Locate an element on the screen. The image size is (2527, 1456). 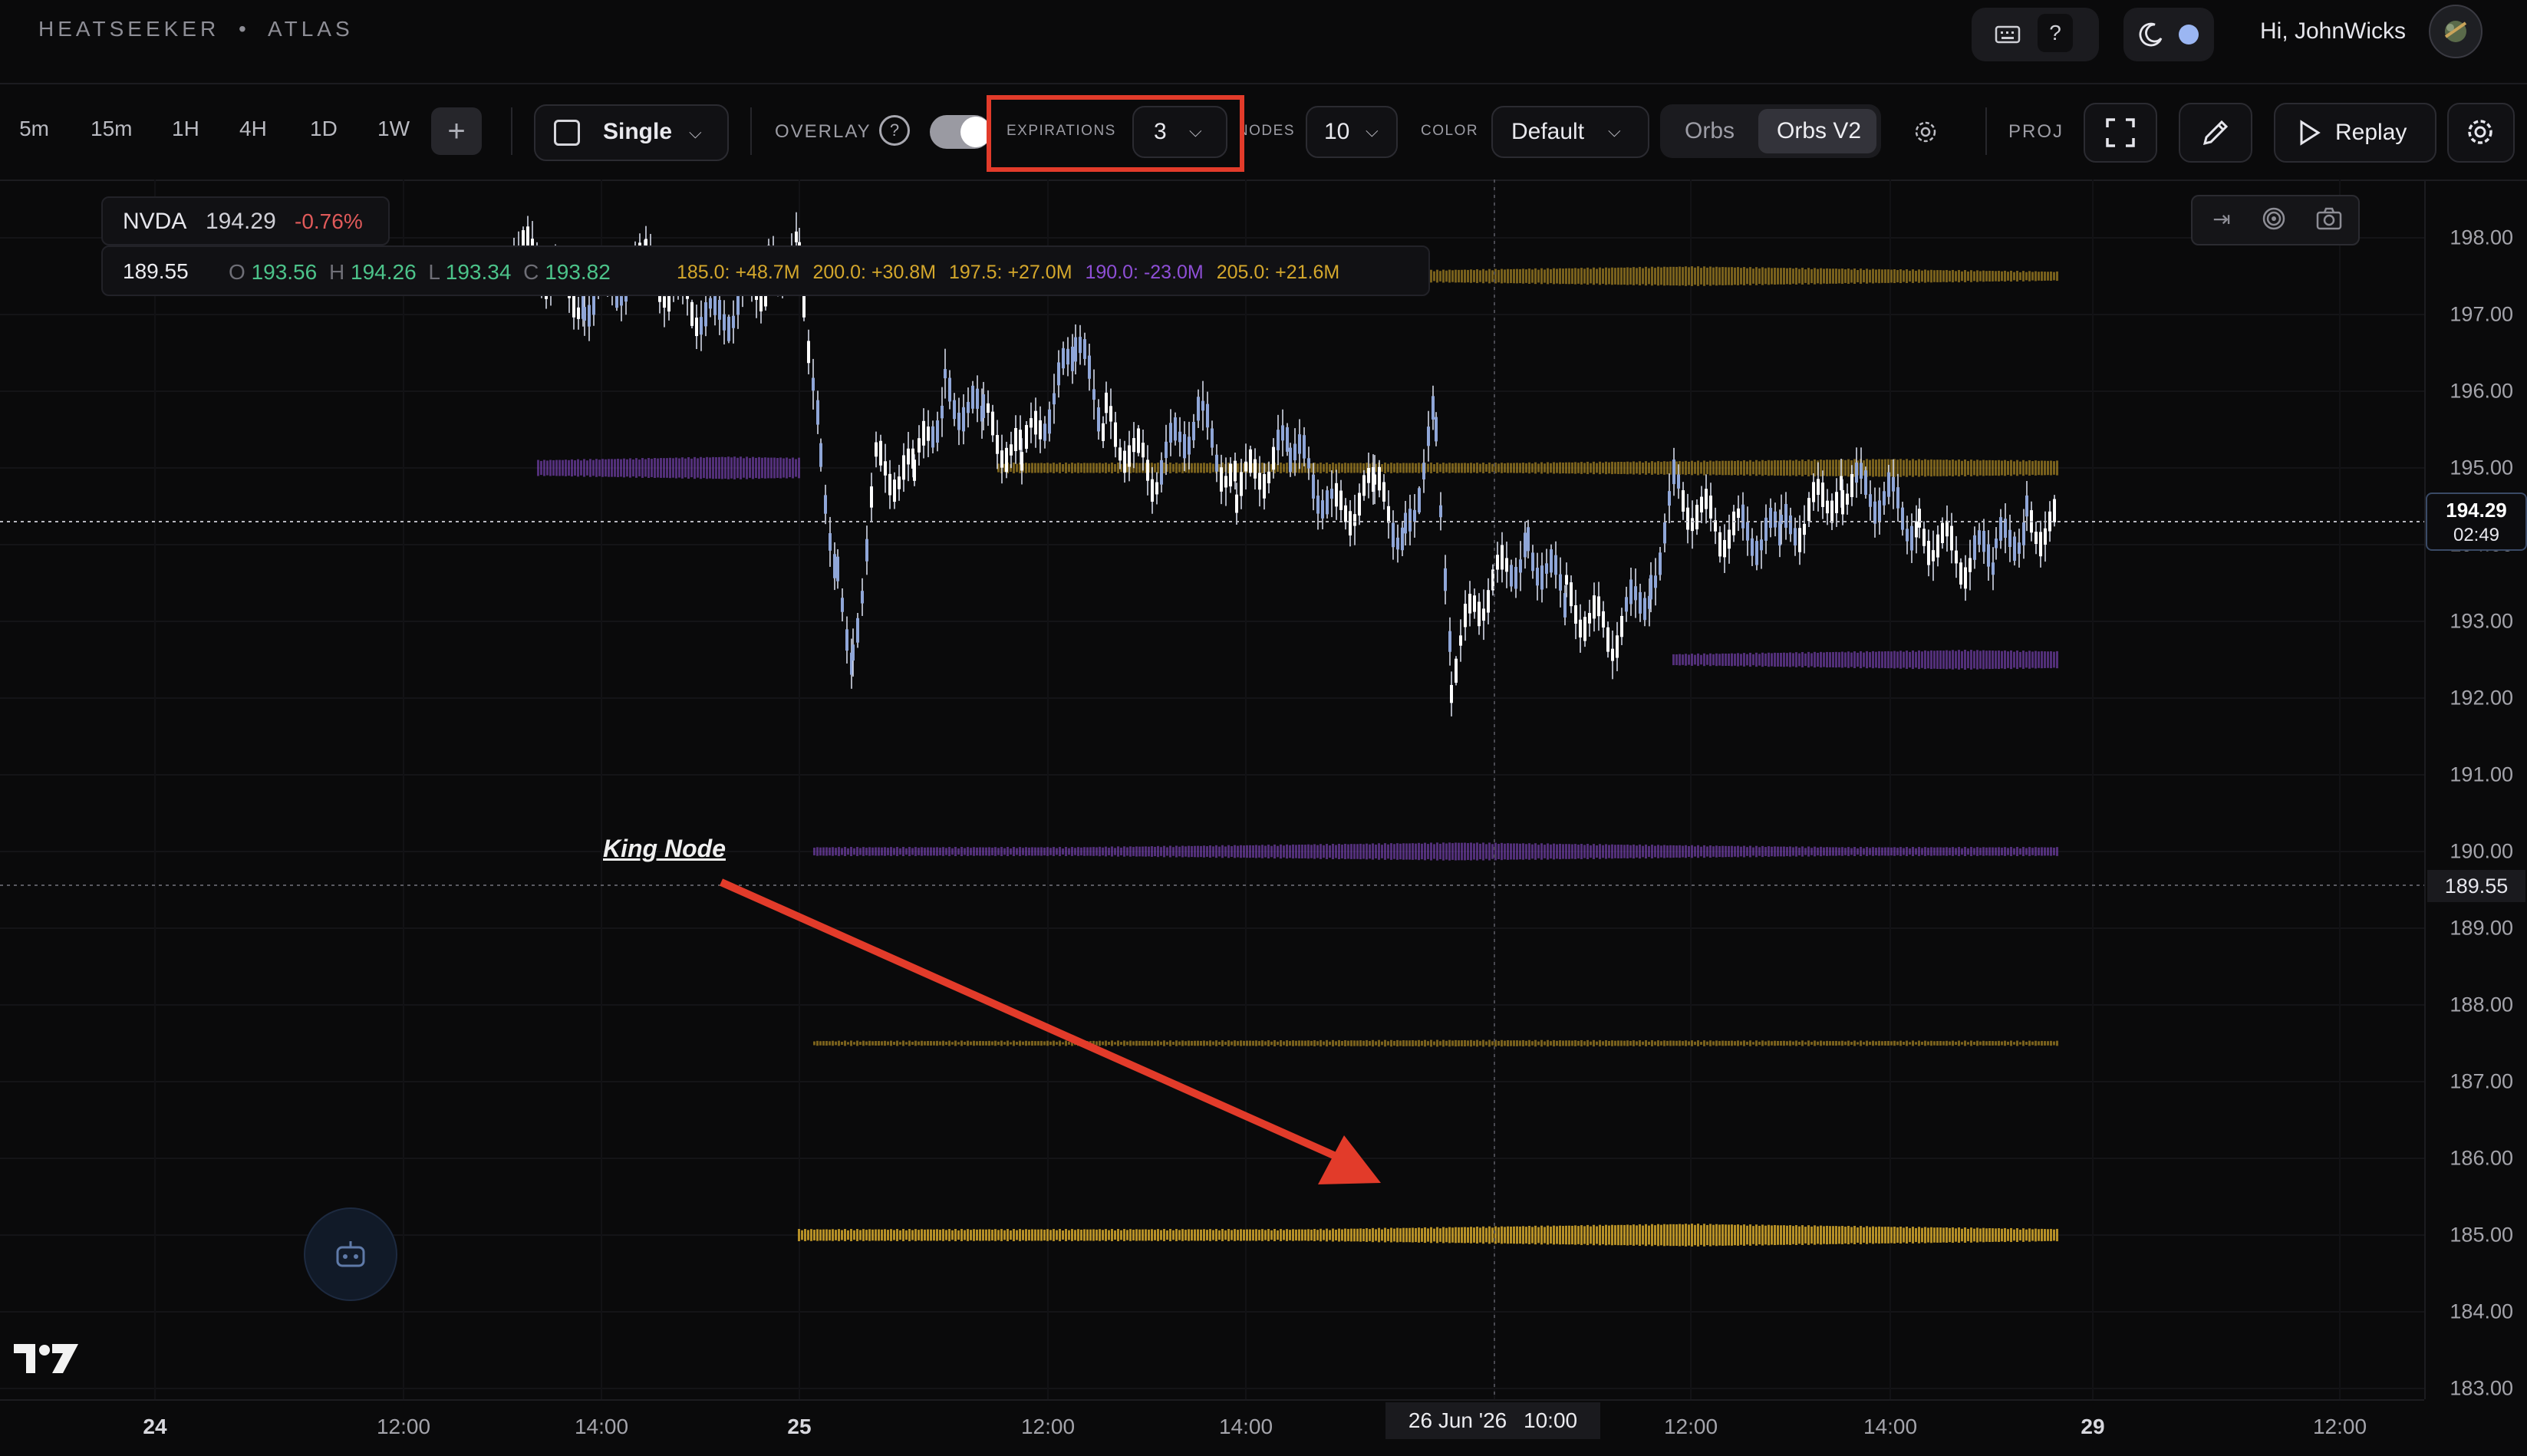
orbs-tab: Orbs is located at coordinates (1710, 131).